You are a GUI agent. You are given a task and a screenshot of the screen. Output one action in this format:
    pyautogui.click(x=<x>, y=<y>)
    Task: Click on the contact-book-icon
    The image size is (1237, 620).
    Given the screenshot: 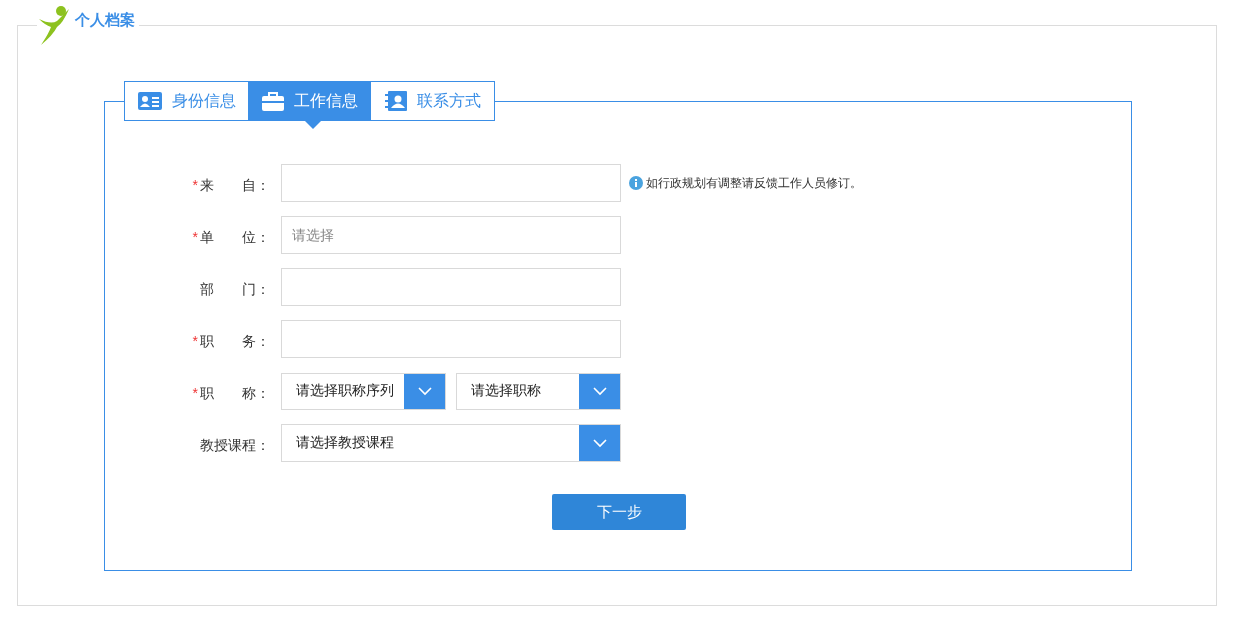 What is the action you would take?
    pyautogui.click(x=395, y=101)
    